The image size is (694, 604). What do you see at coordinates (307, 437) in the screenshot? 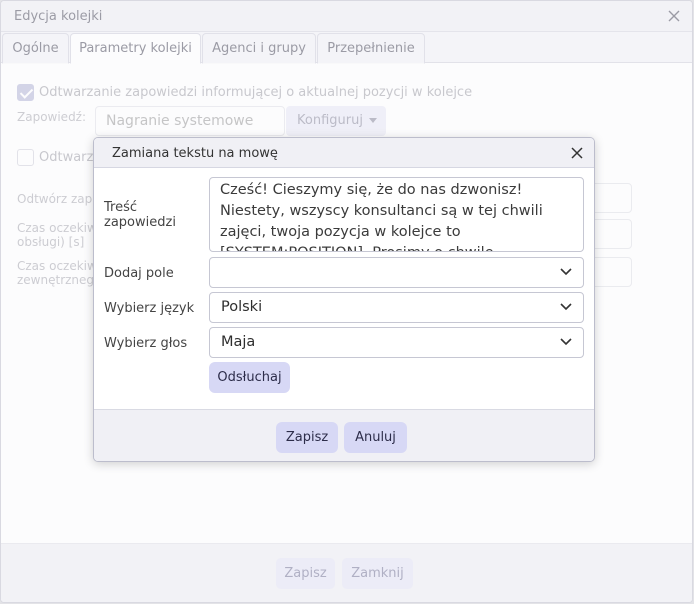
I see `dialog-save-button: Zapisz` at bounding box center [307, 437].